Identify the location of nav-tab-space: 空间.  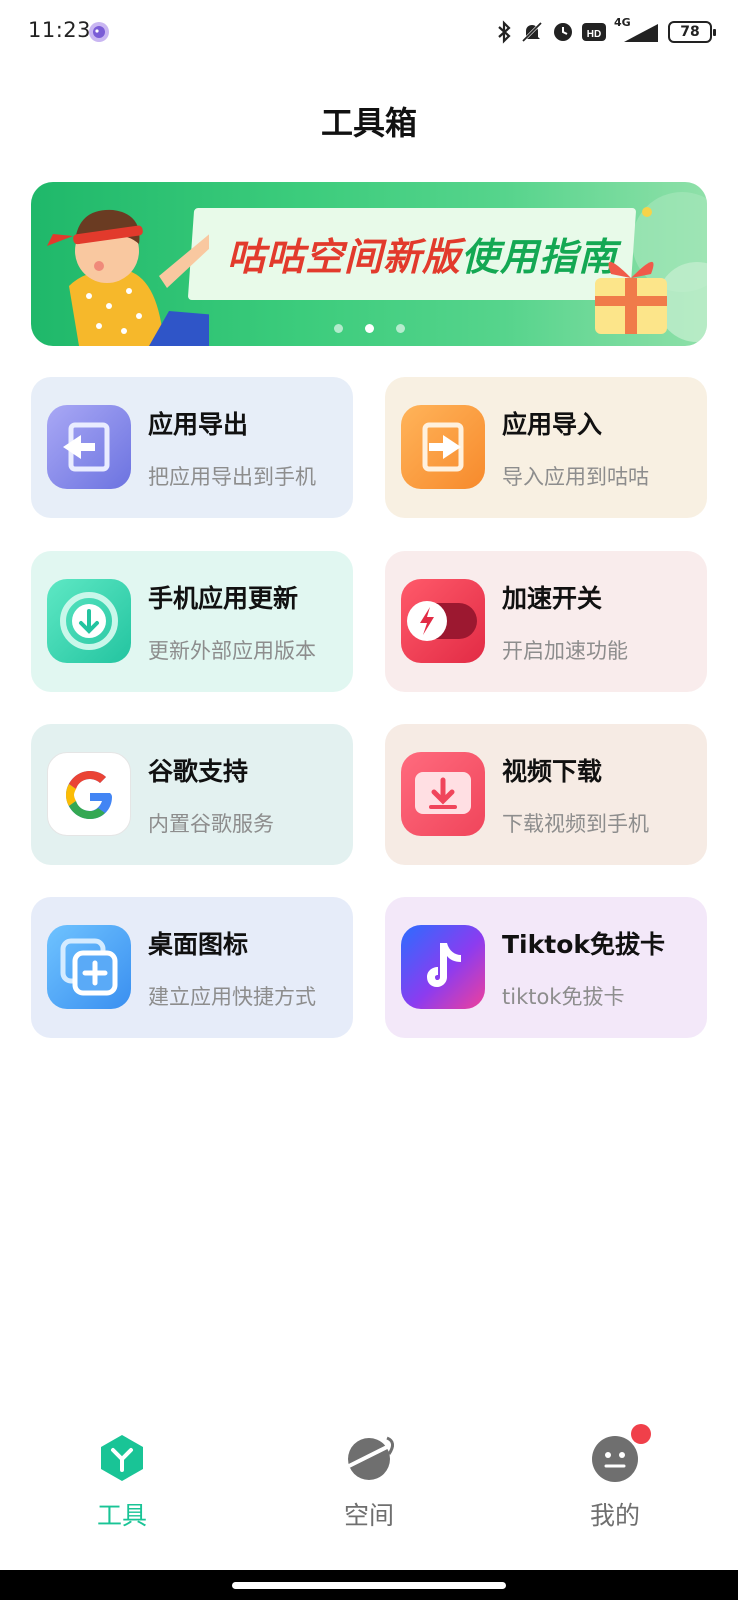
(369, 1480).